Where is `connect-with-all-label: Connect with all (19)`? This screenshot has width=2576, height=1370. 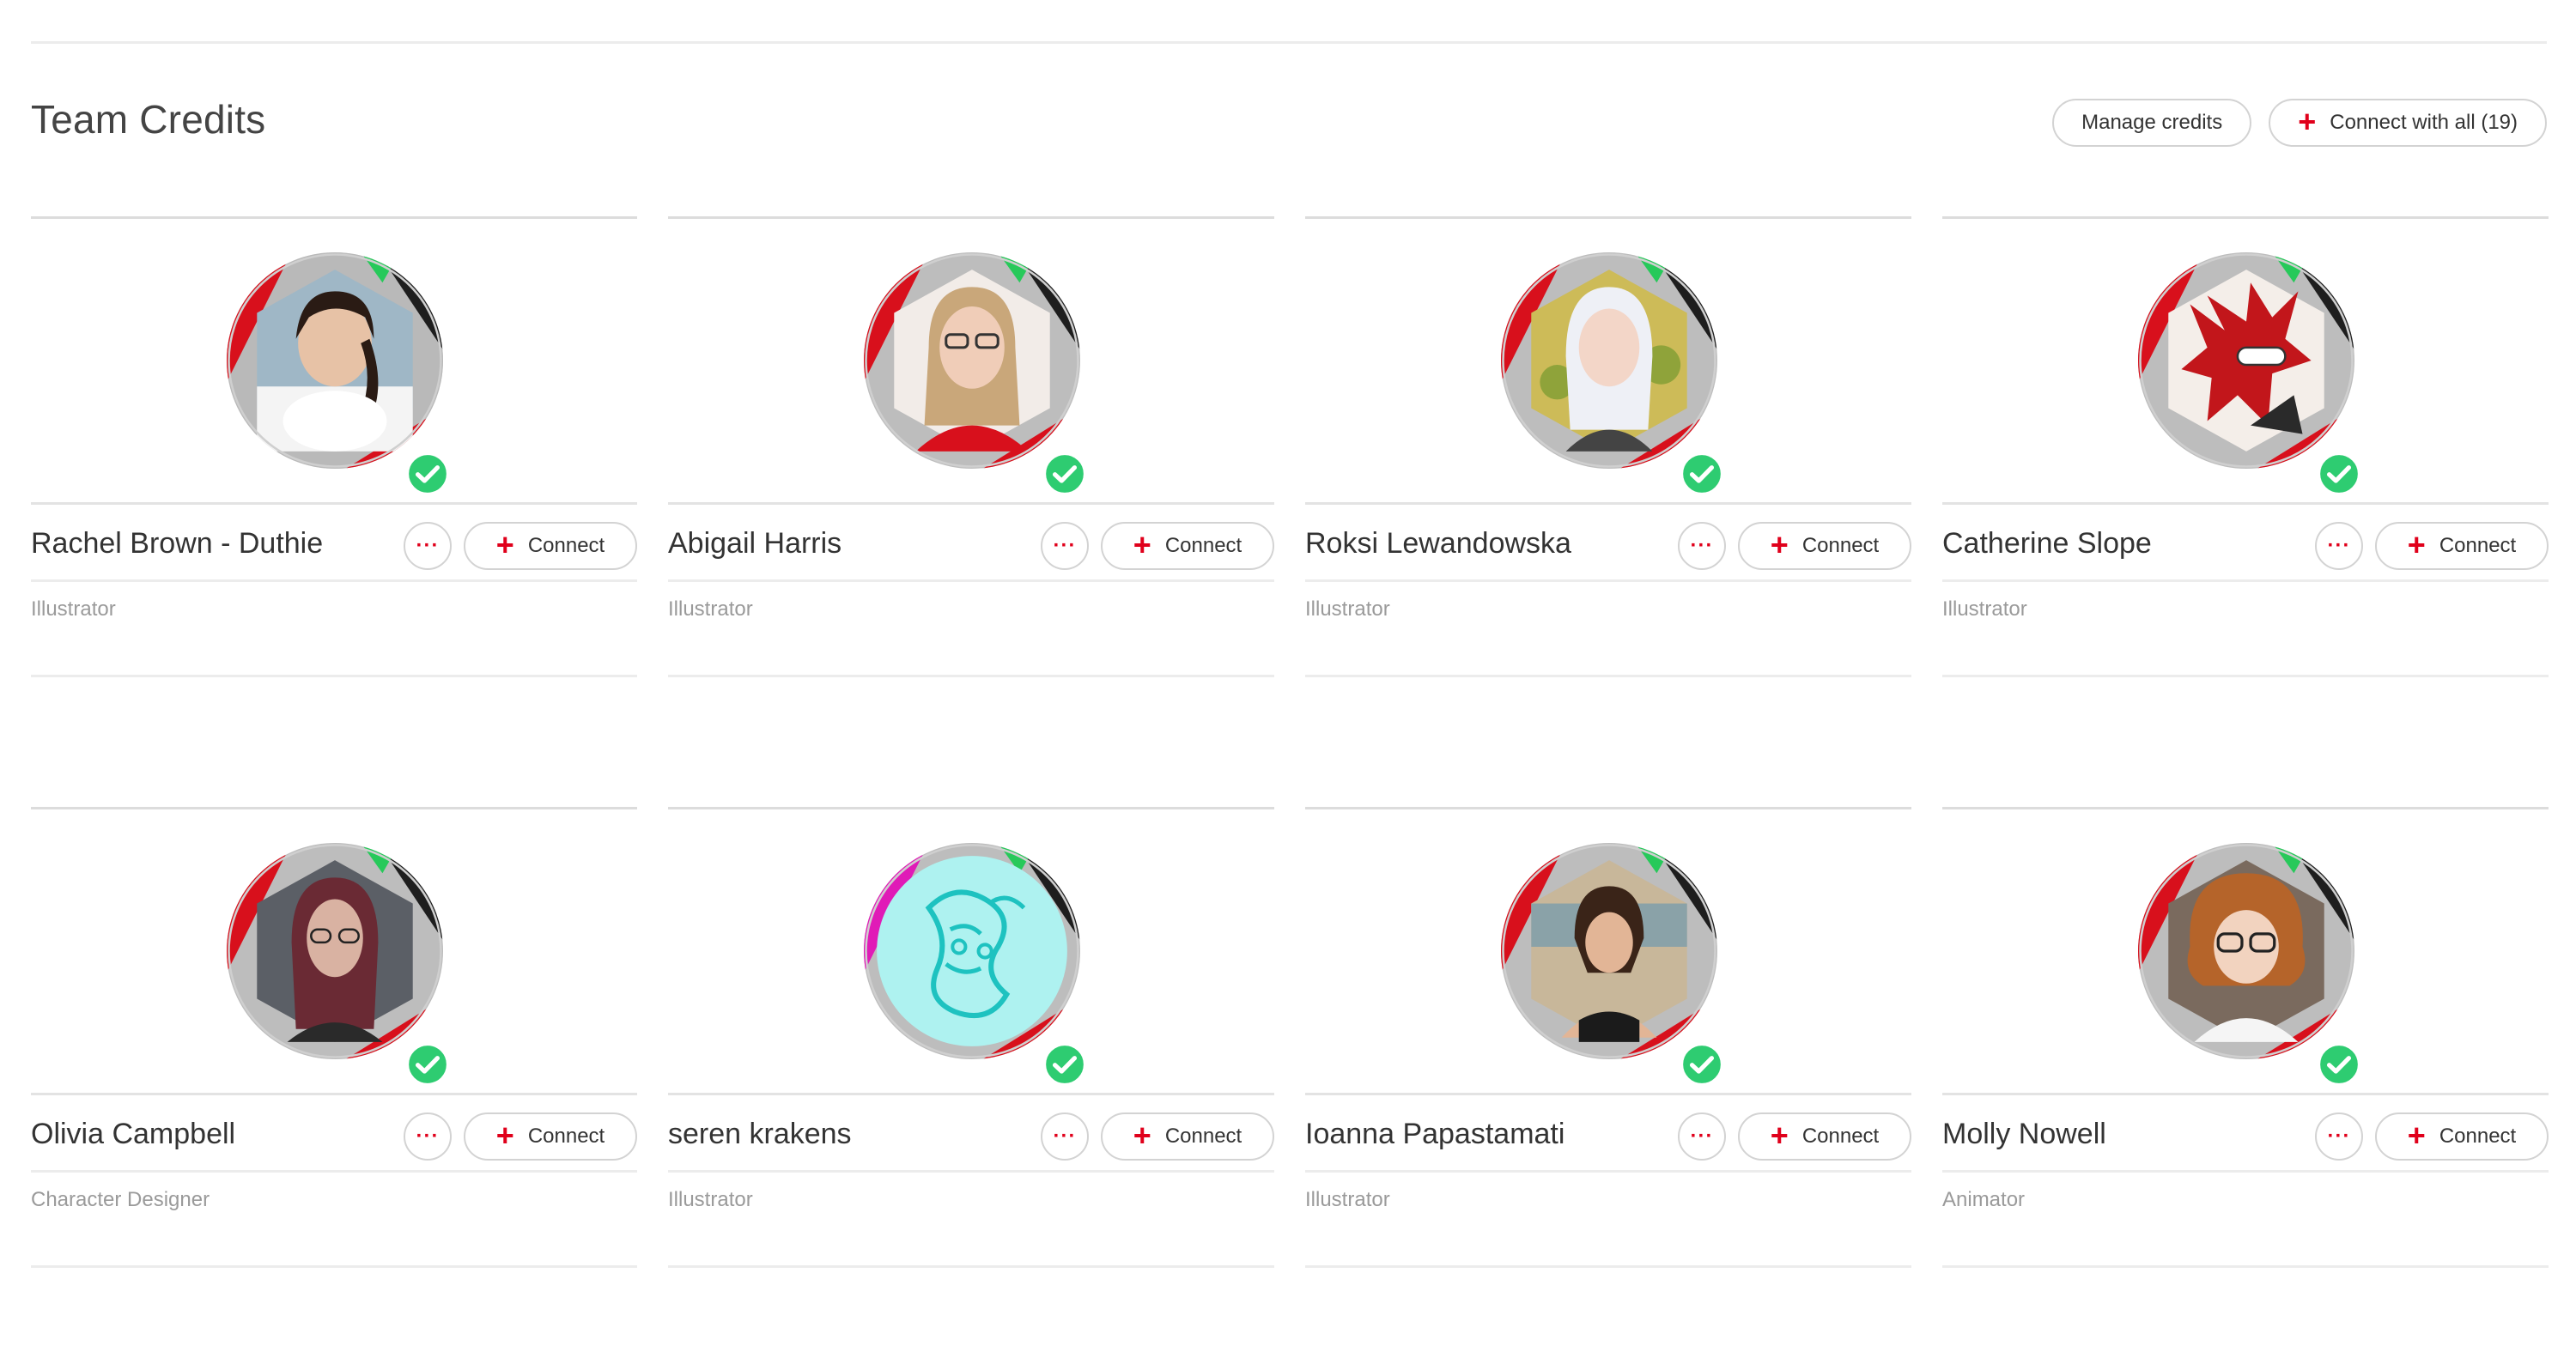 connect-with-all-label: Connect with all (19) is located at coordinates (2424, 122).